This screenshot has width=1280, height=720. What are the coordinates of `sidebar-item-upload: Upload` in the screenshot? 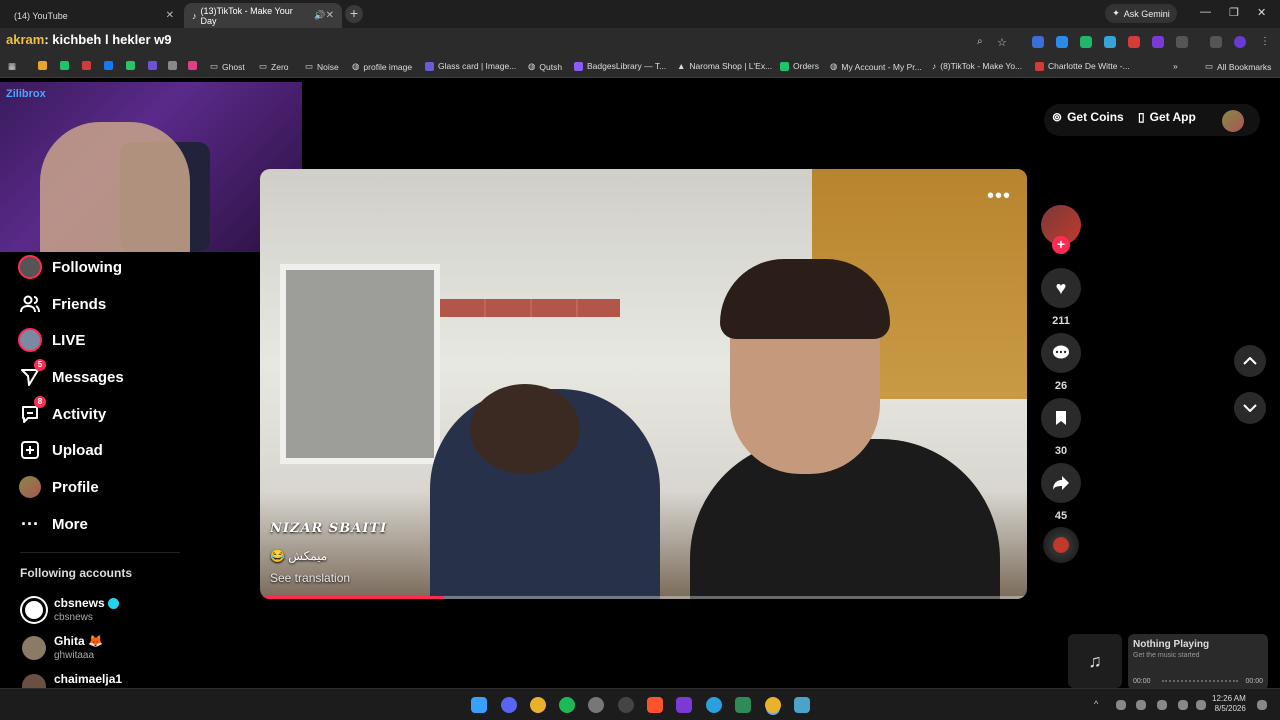 It's located at (60, 450).